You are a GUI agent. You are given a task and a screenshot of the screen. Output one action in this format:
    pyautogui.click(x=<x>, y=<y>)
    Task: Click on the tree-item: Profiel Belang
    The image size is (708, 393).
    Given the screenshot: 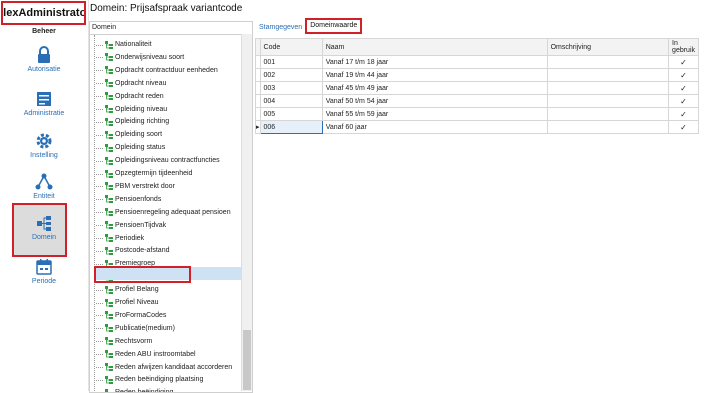 What is the action you would take?
    pyautogui.click(x=127, y=290)
    